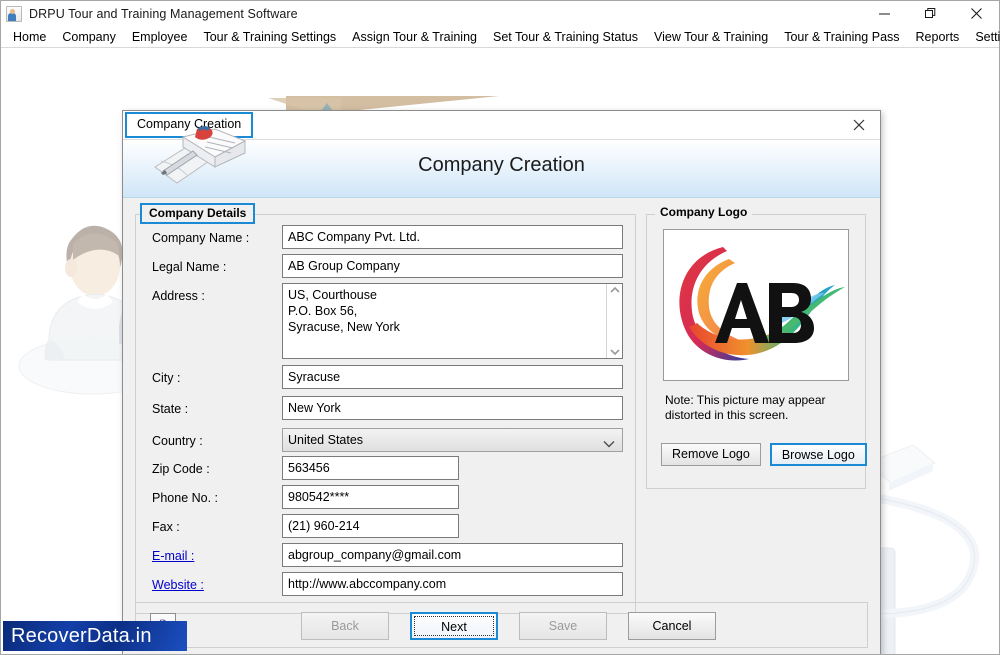  I want to click on ab-logo-image, so click(762, 304).